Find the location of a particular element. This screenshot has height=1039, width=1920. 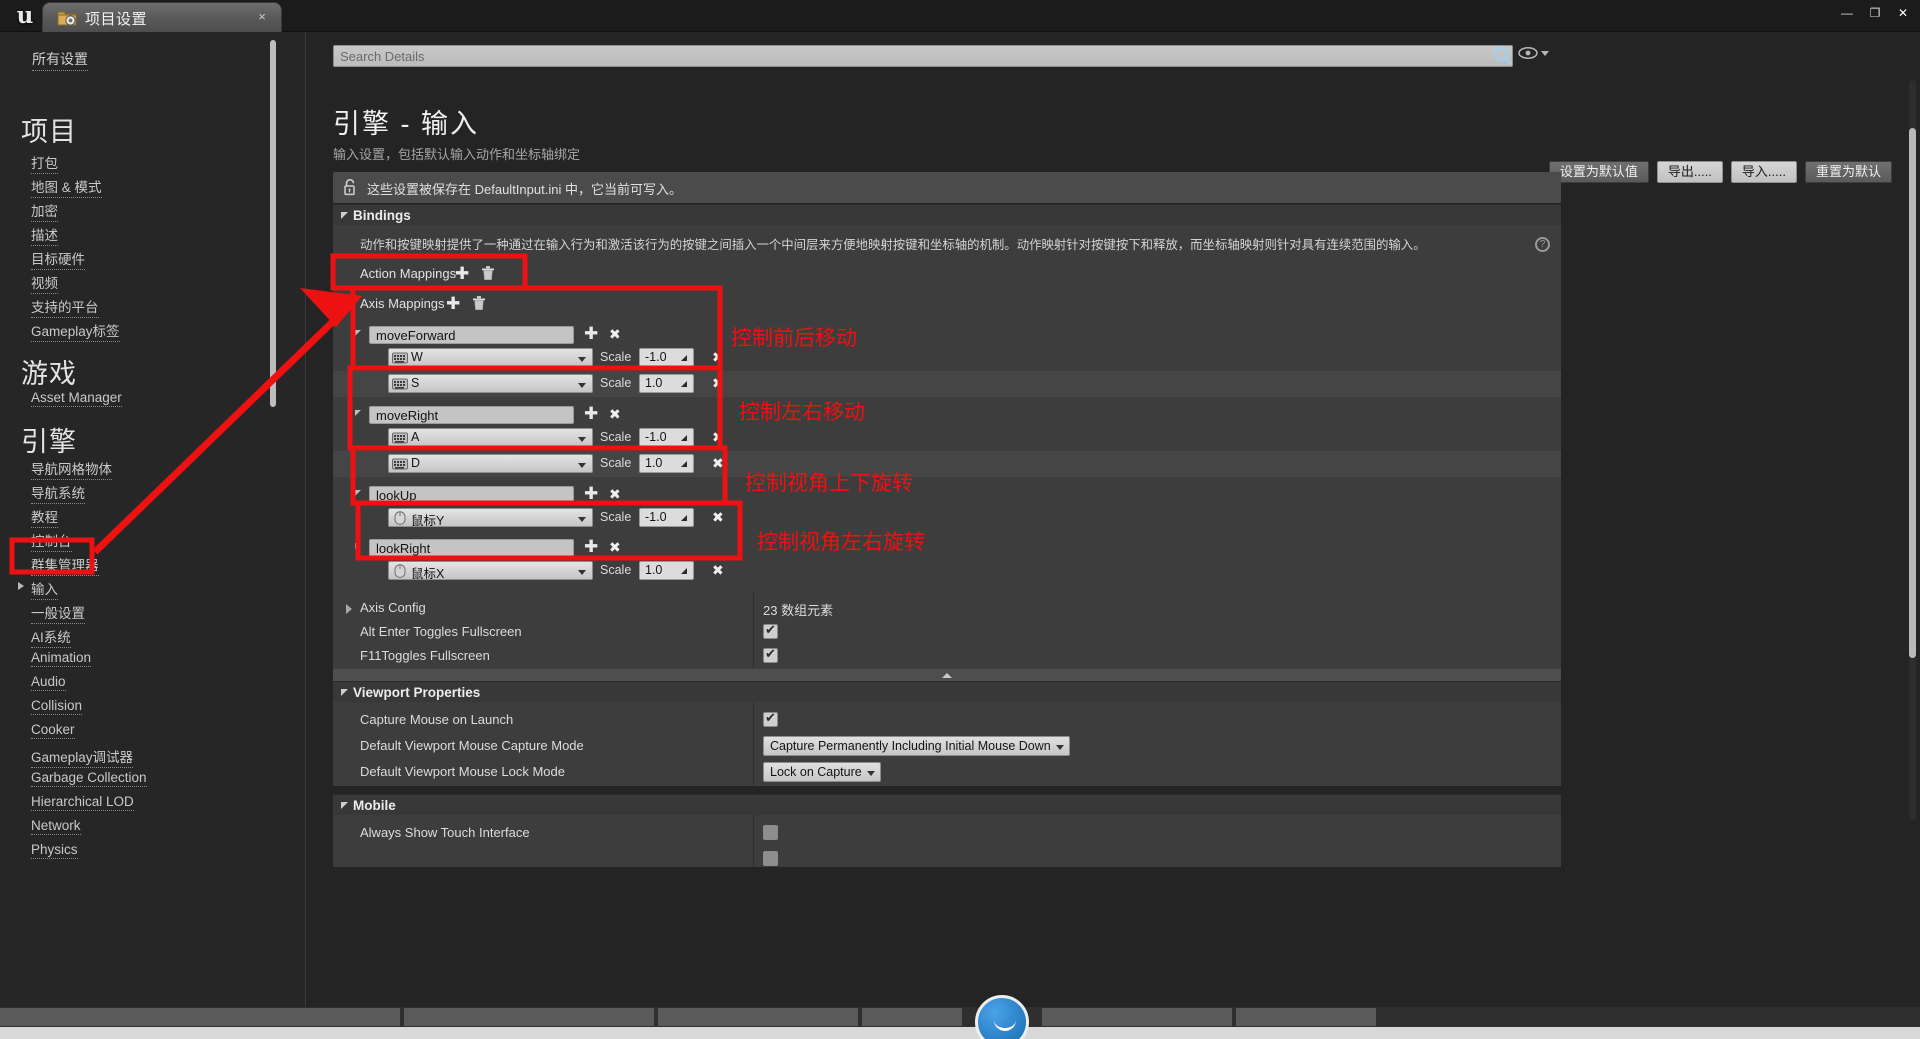

axis-name-input: lookUp is located at coordinates (471, 495).